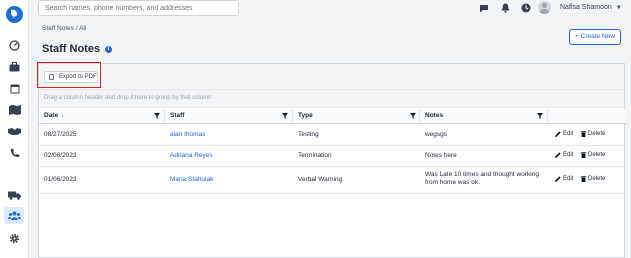 The image size is (631, 258). I want to click on user-menu: Nafisa Shamoon ▼, so click(591, 7).